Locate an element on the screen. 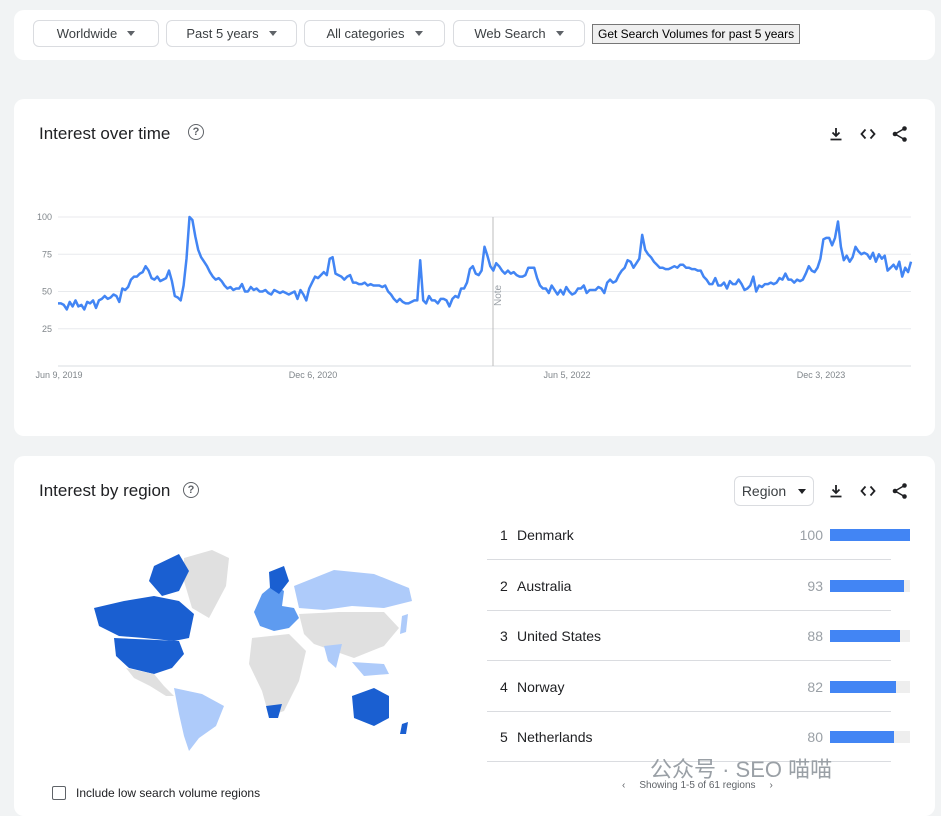 The height and width of the screenshot is (816, 941). x-tick-label: Dec 6, 2020 is located at coordinates (313, 375).